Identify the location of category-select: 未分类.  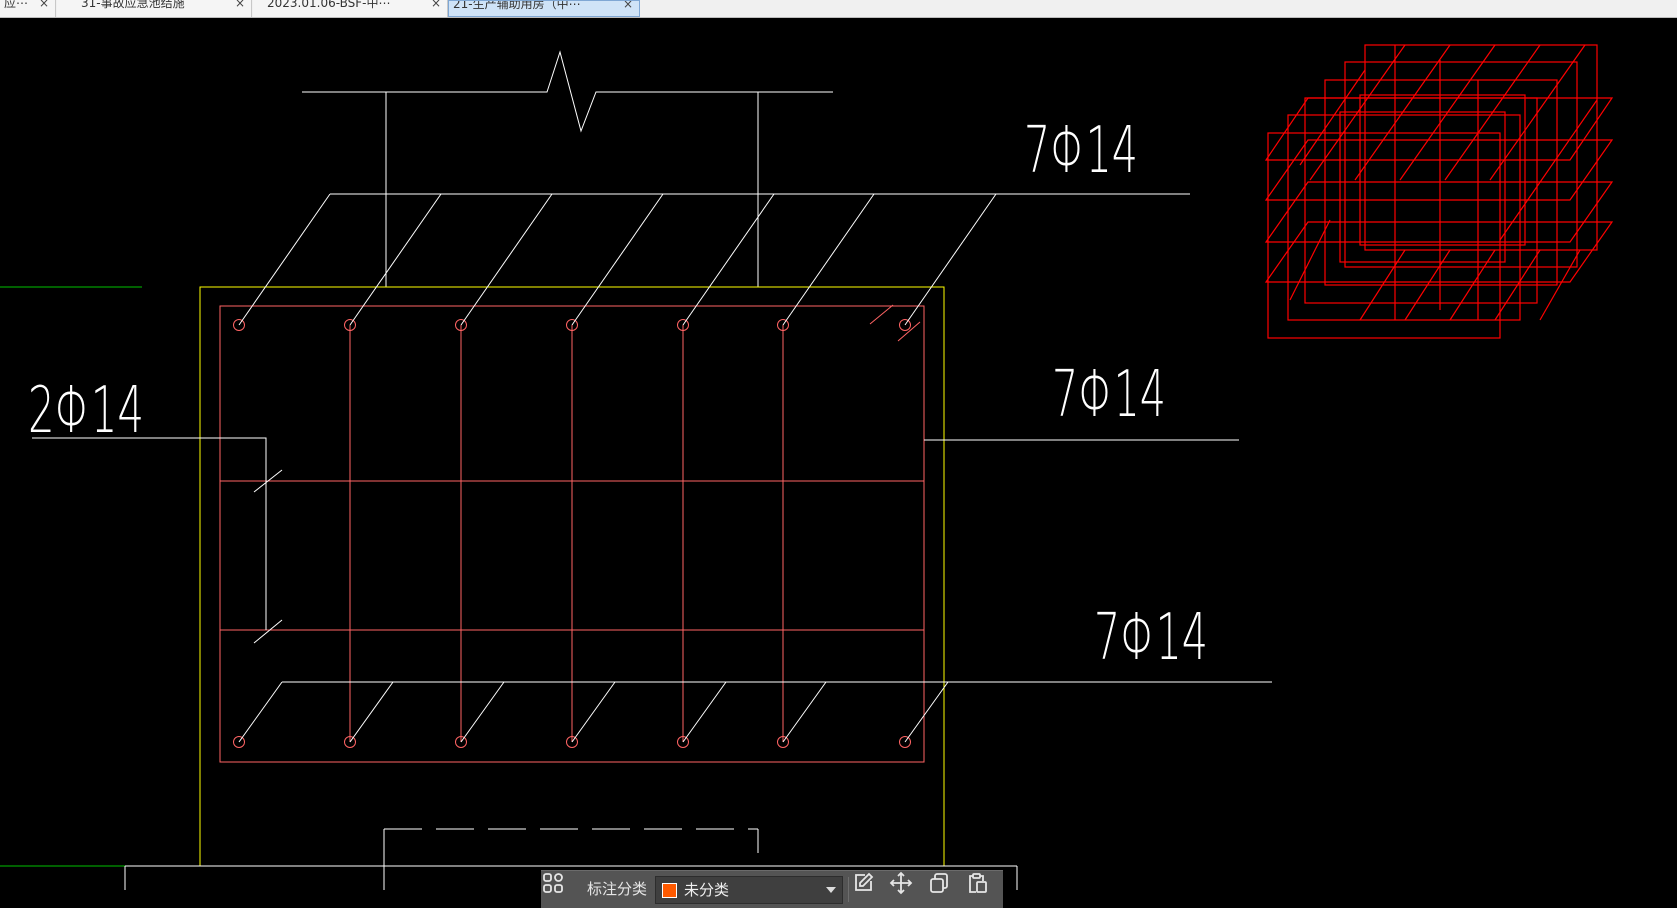
(749, 890).